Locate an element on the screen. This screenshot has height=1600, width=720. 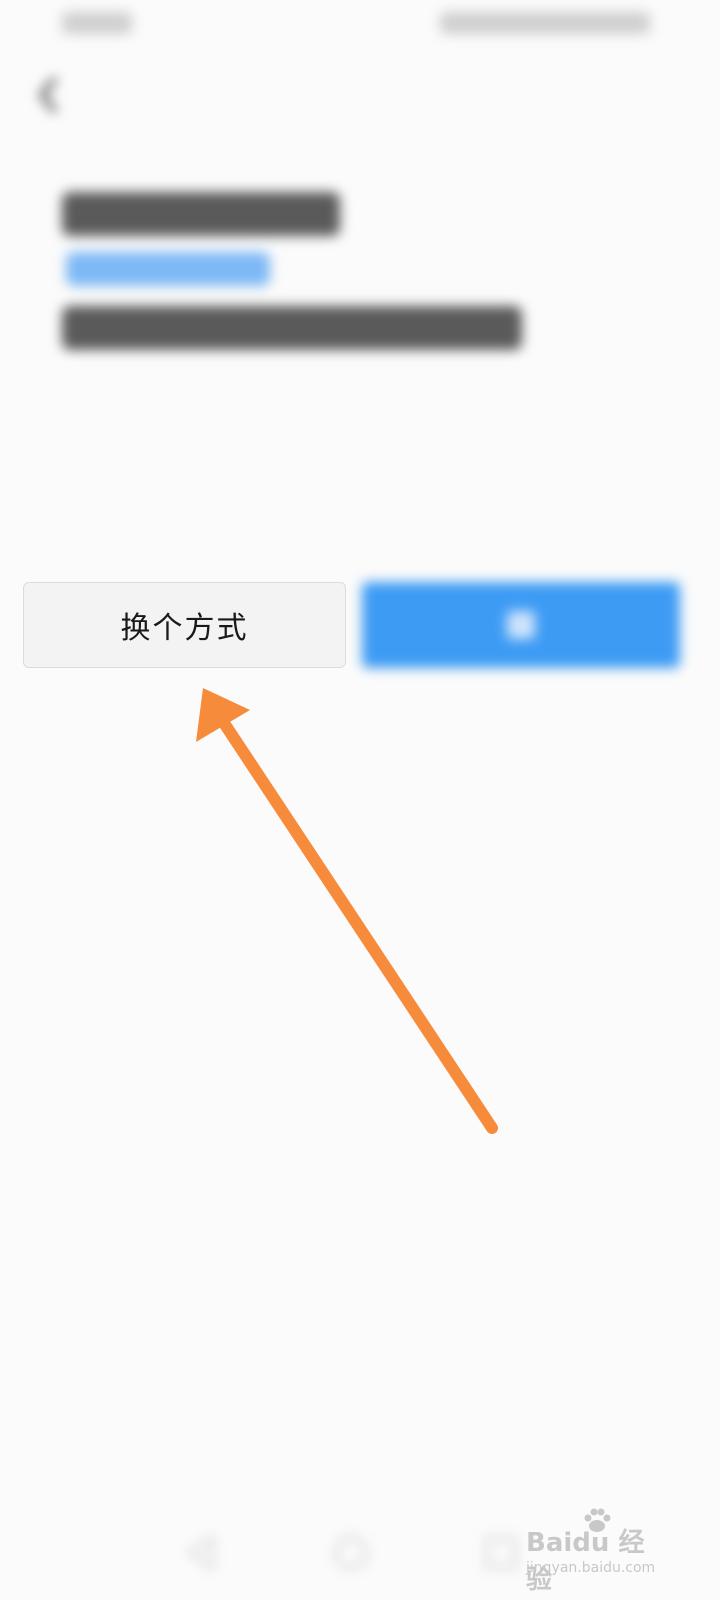
confirm-label-blurred is located at coordinates (521, 625).